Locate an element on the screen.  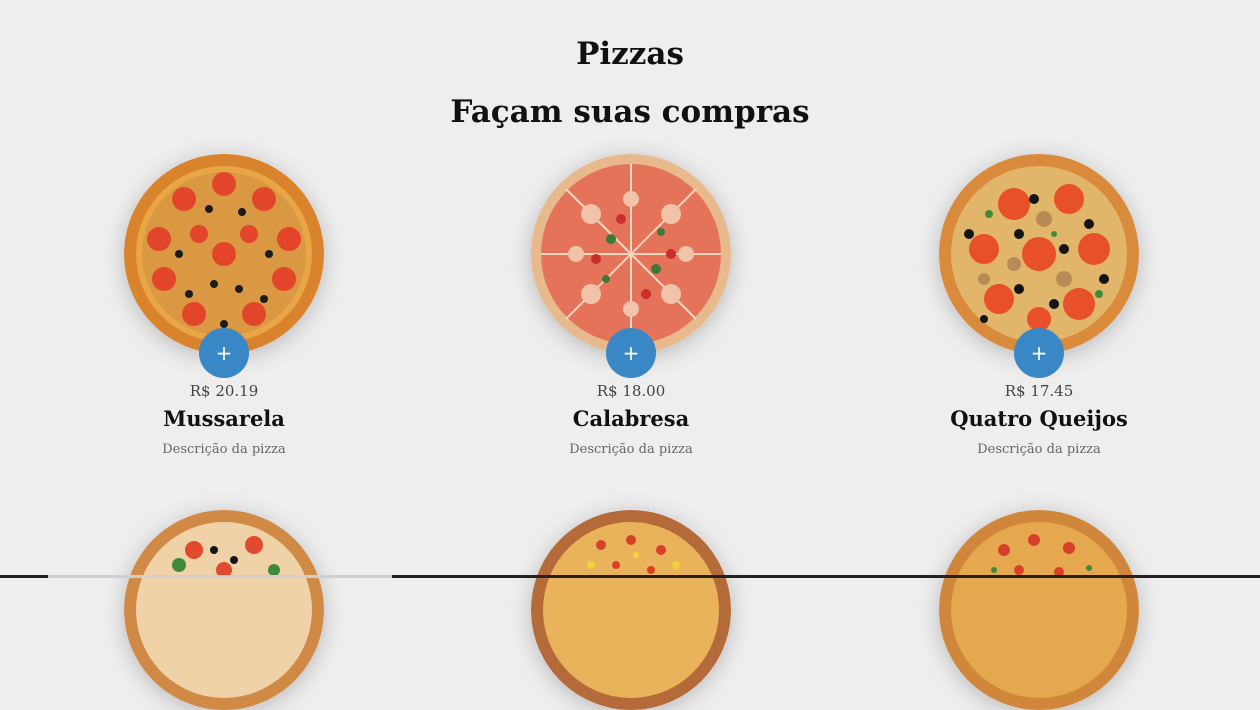
product-price: R$ 20.19 is located at coordinates (224, 391).